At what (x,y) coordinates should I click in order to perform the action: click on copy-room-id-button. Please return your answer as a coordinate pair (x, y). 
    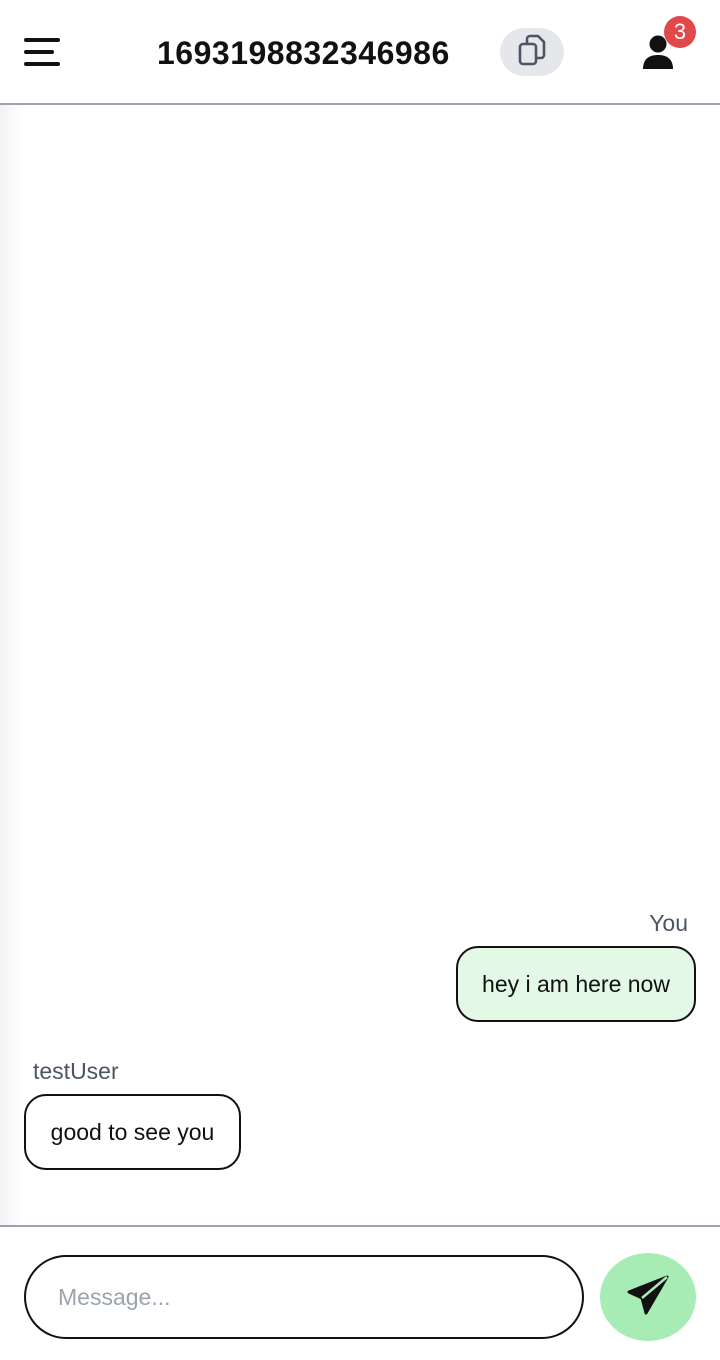
    Looking at the image, I should click on (532, 52).